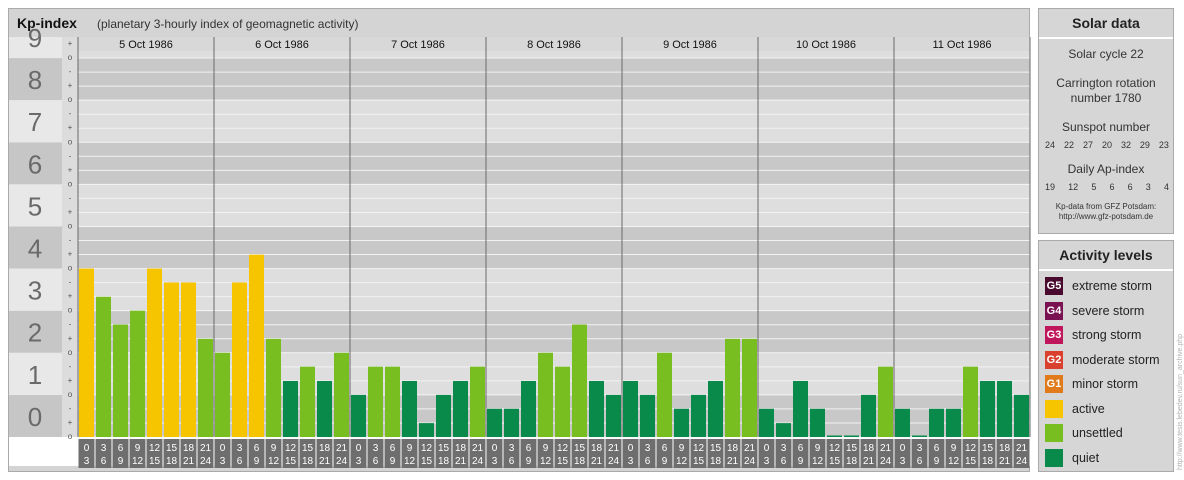  I want to click on legend-label: active, so click(1088, 408).